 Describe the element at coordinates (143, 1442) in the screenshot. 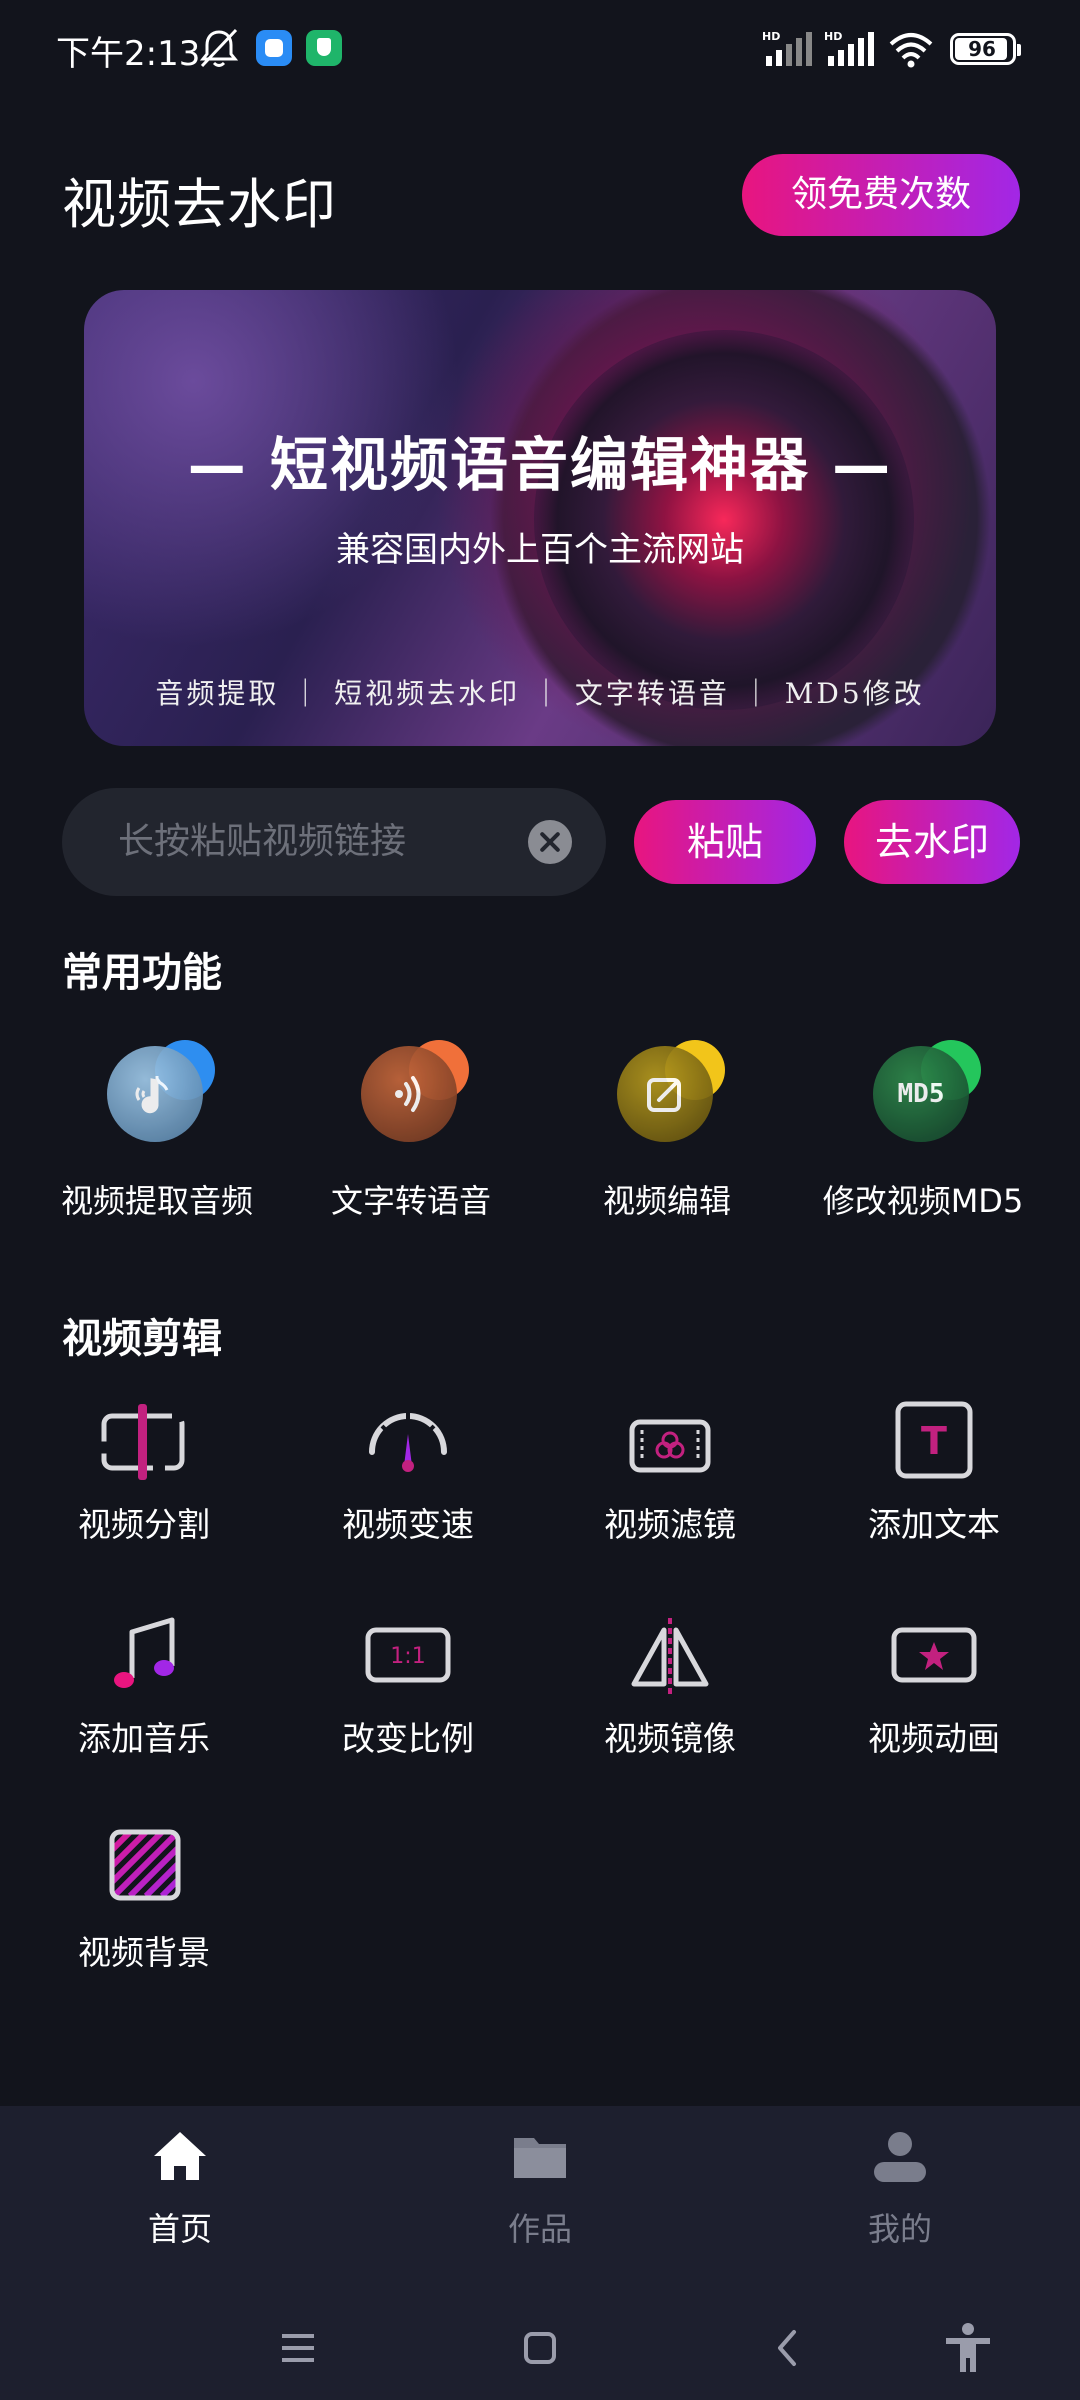

I see `split-icon` at that location.